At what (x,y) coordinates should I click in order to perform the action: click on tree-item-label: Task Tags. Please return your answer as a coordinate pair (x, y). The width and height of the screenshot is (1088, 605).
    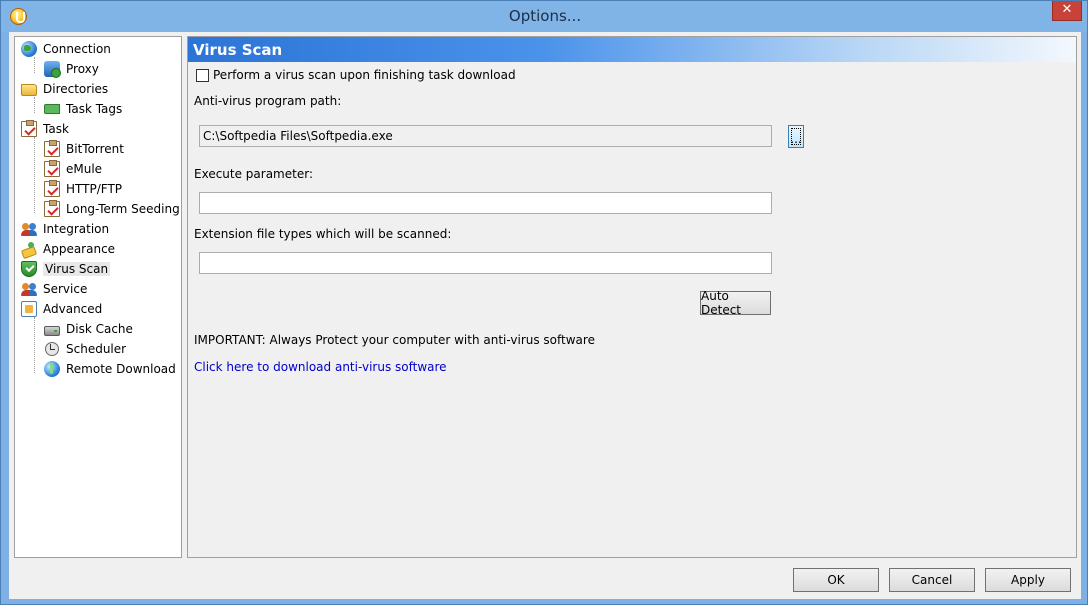
    Looking at the image, I should click on (94, 109).